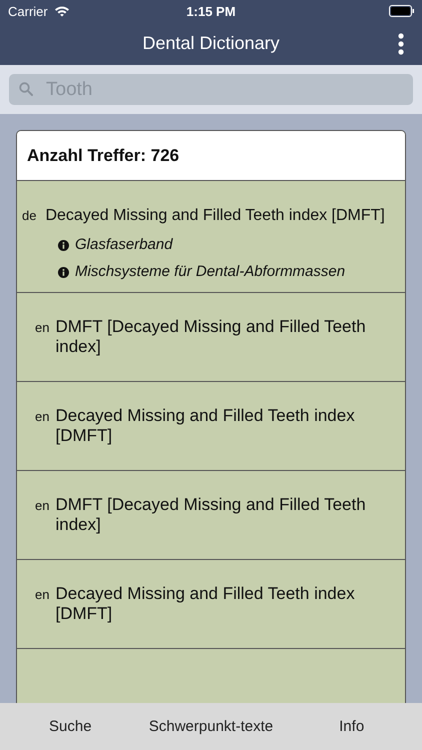 The image size is (422, 750). I want to click on more-button, so click(401, 44).